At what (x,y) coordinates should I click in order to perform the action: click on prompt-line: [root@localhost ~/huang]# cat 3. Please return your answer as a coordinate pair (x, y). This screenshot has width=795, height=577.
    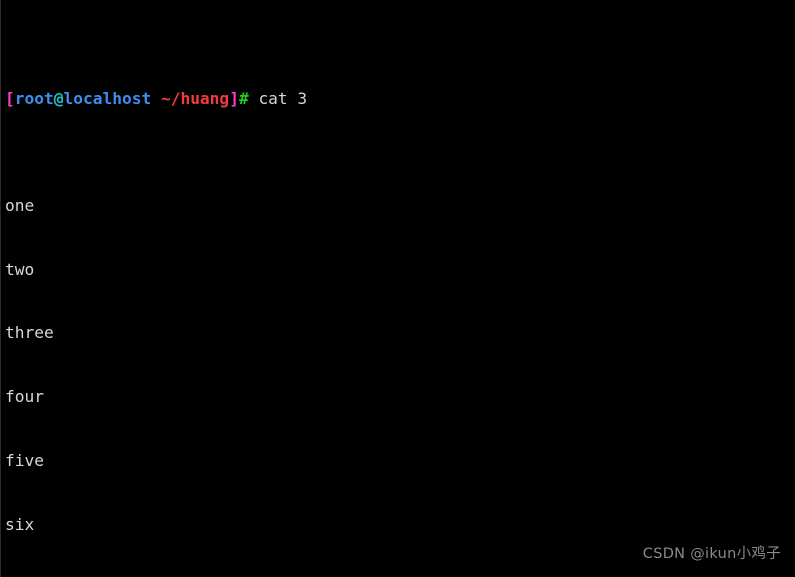
    Looking at the image, I should click on (400, 98).